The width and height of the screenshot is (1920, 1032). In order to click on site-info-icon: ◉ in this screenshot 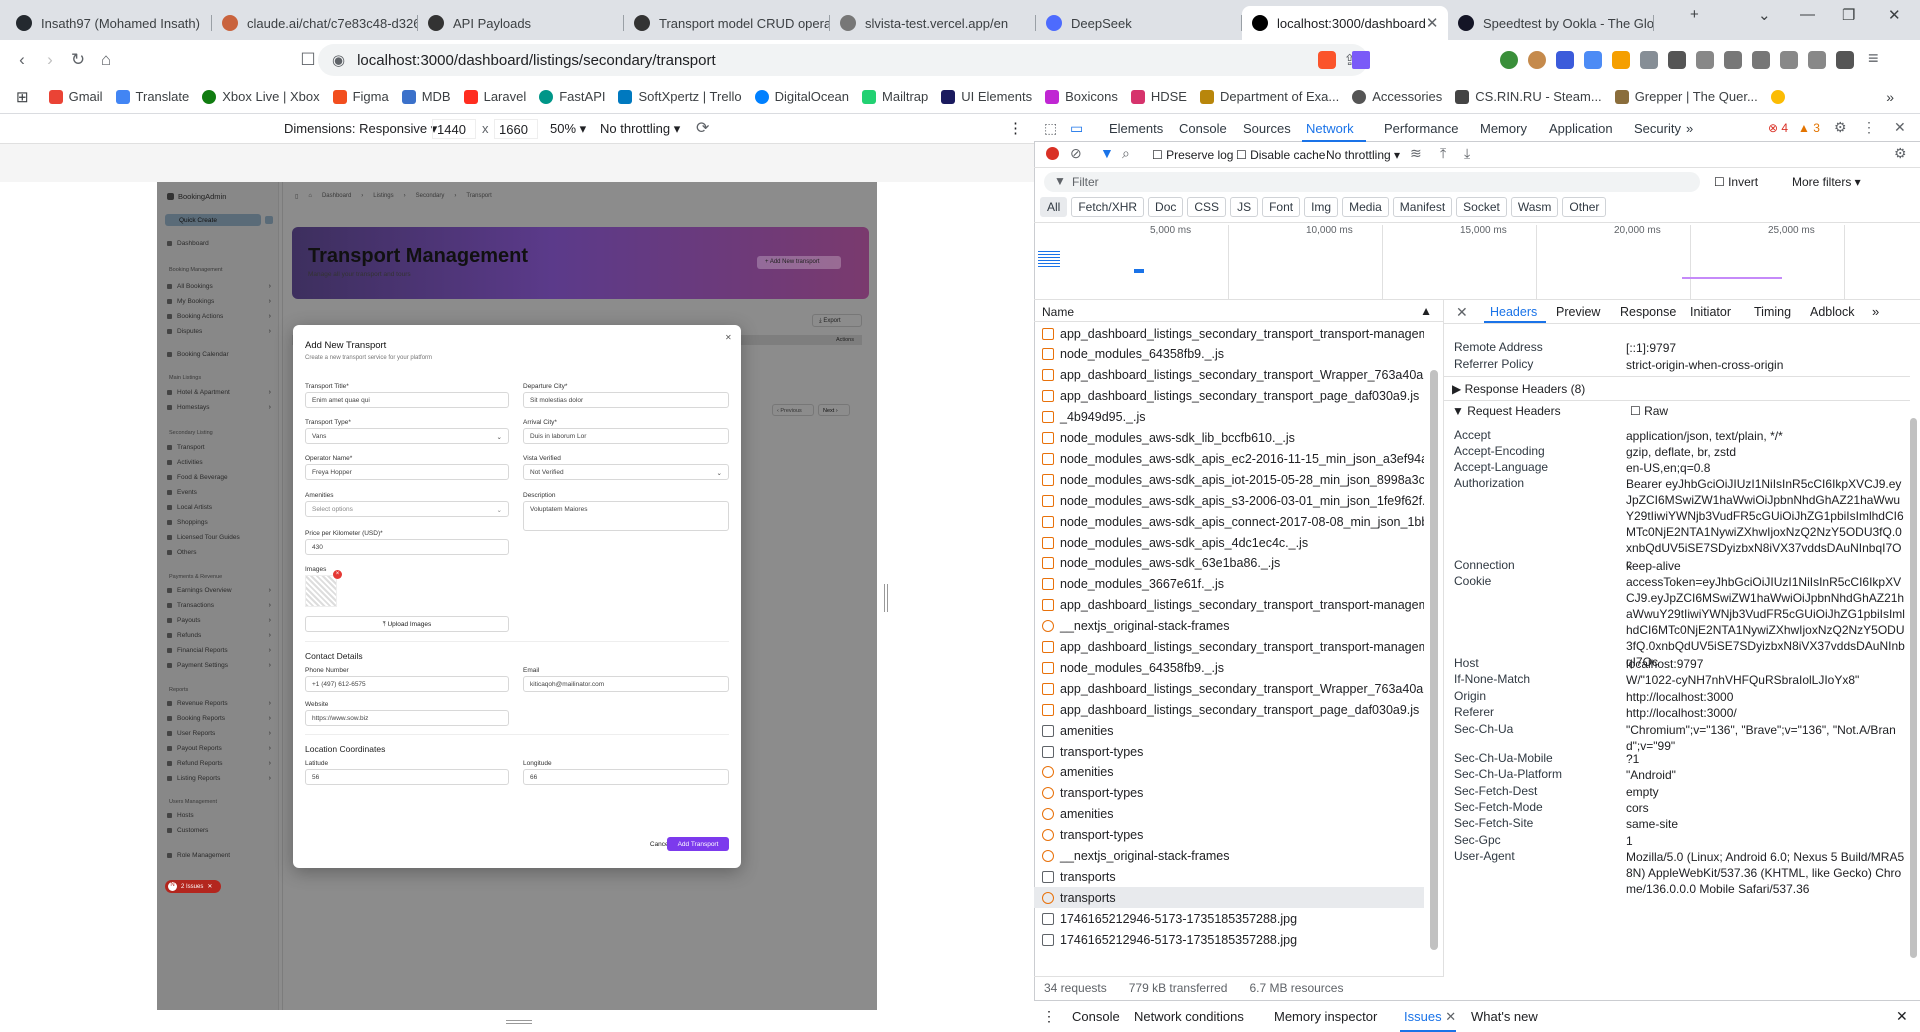, I will do `click(338, 60)`.